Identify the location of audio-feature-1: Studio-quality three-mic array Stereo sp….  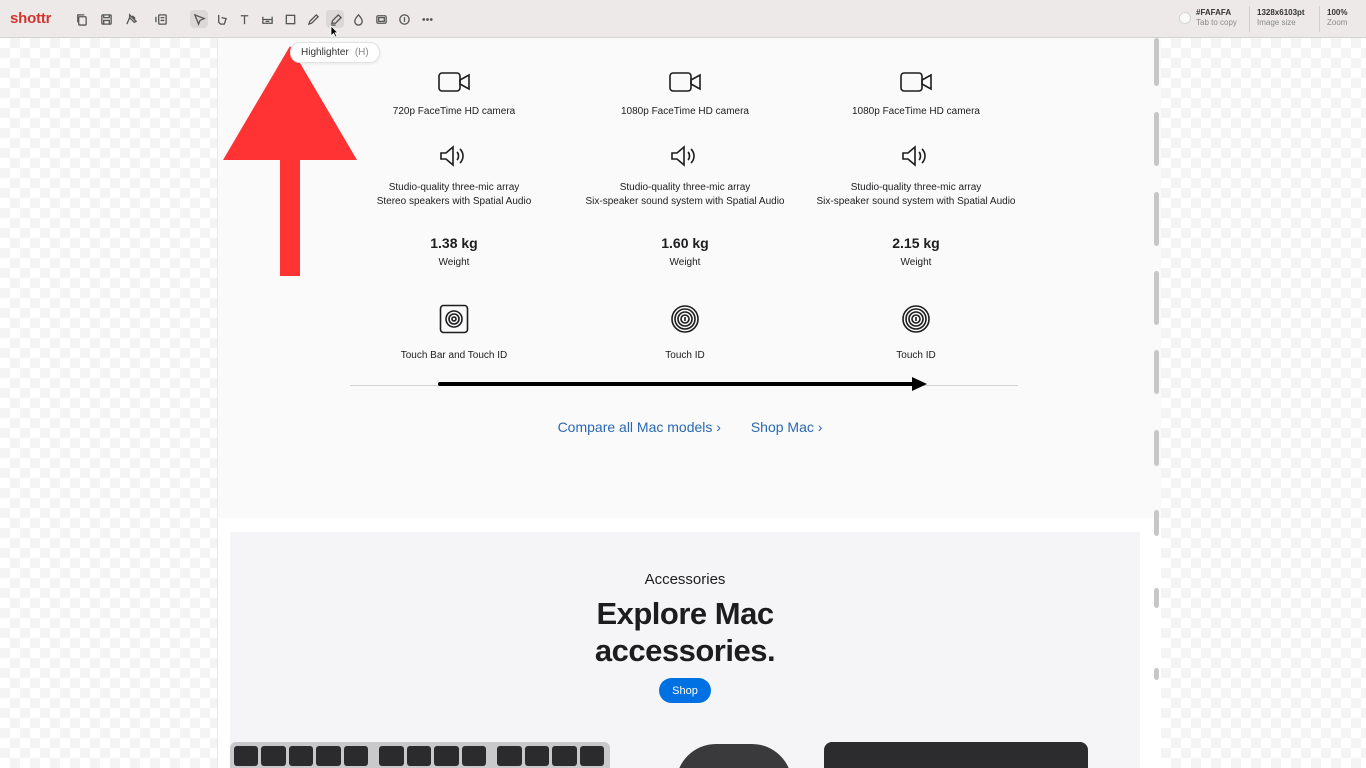
(454, 176).